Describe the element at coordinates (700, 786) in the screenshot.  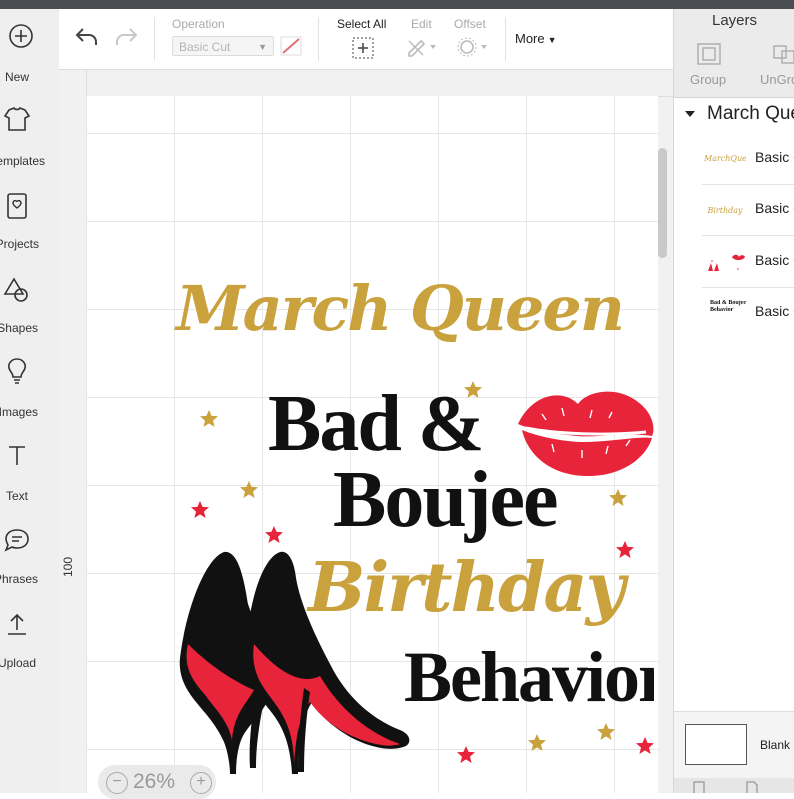
I see `slice-icon` at that location.